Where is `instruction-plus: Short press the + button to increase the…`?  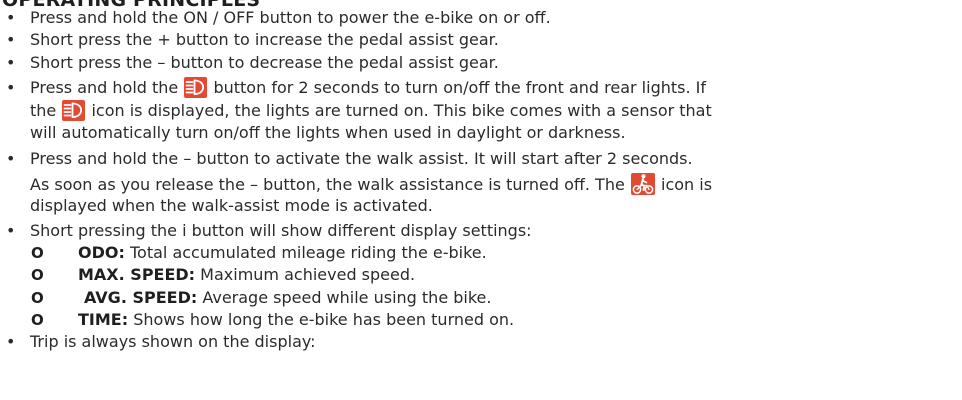 instruction-plus: Short press the + button to increase the… is located at coordinates (264, 39).